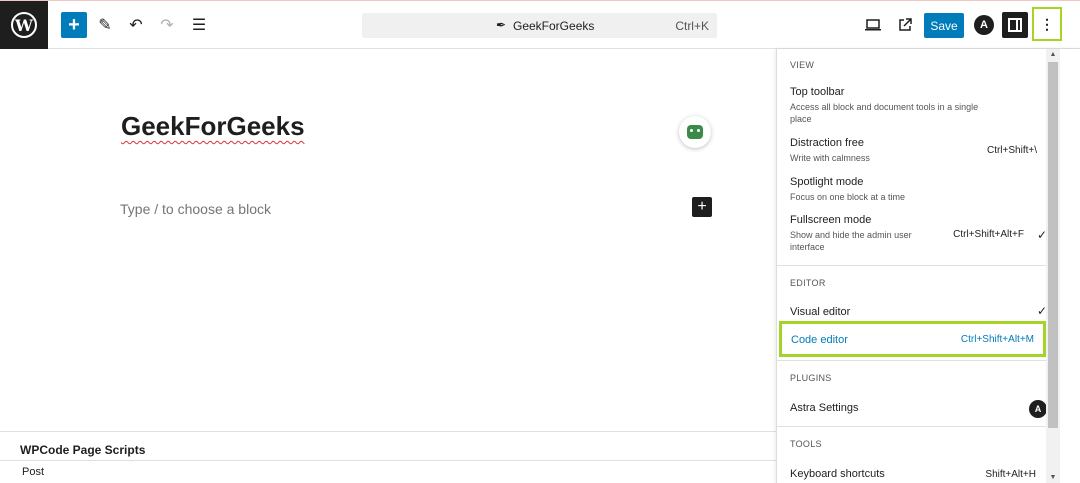 This screenshot has width=1080, height=483. I want to click on editor-group-title: EDITOR, so click(808, 283).